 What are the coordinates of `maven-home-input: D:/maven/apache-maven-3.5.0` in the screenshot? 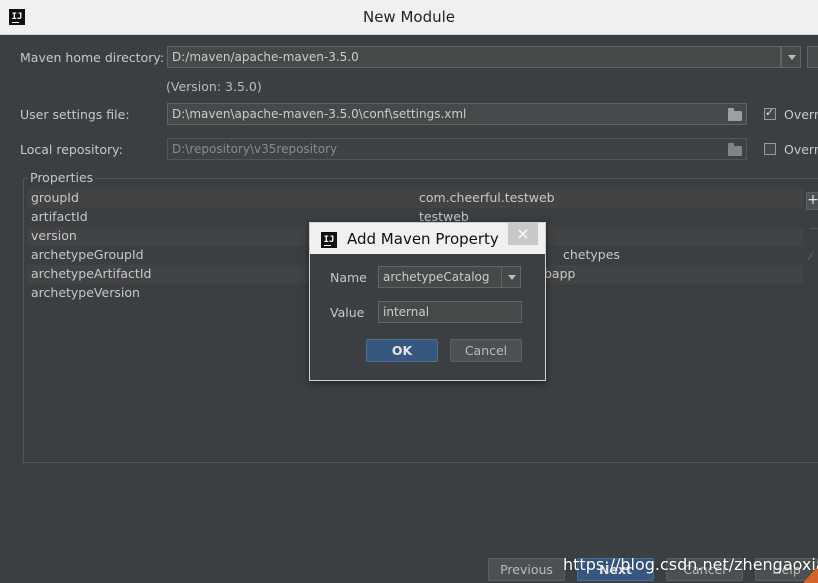 It's located at (474, 57).